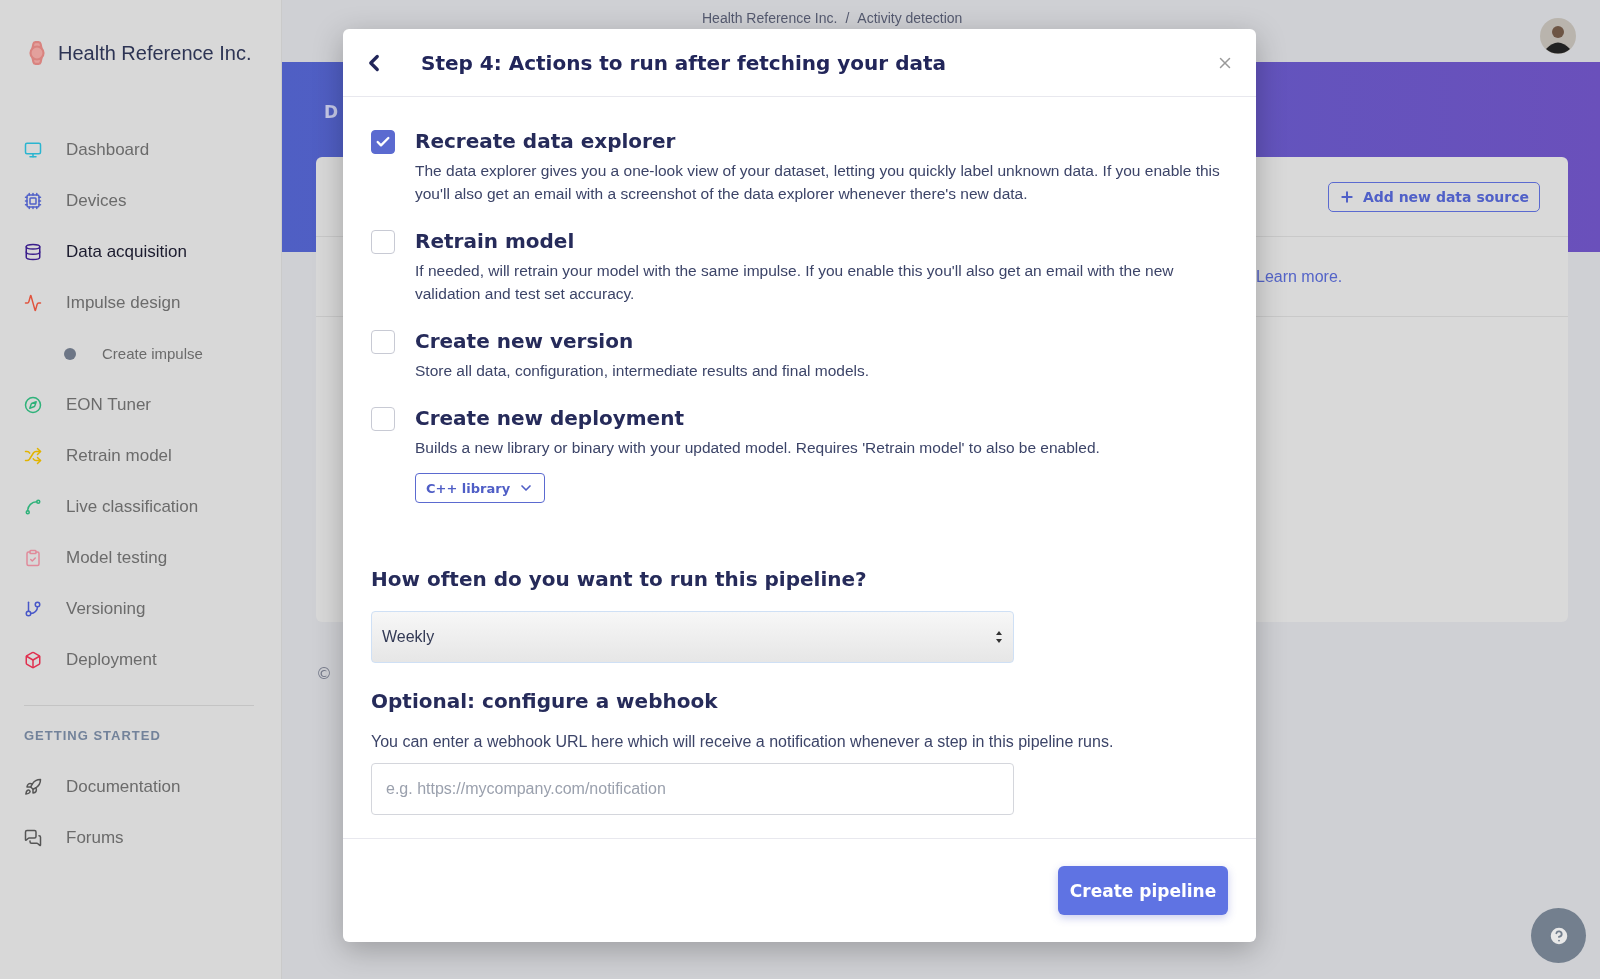 The height and width of the screenshot is (979, 1600). Describe the element at coordinates (33, 506) in the screenshot. I see `curve-icon` at that location.